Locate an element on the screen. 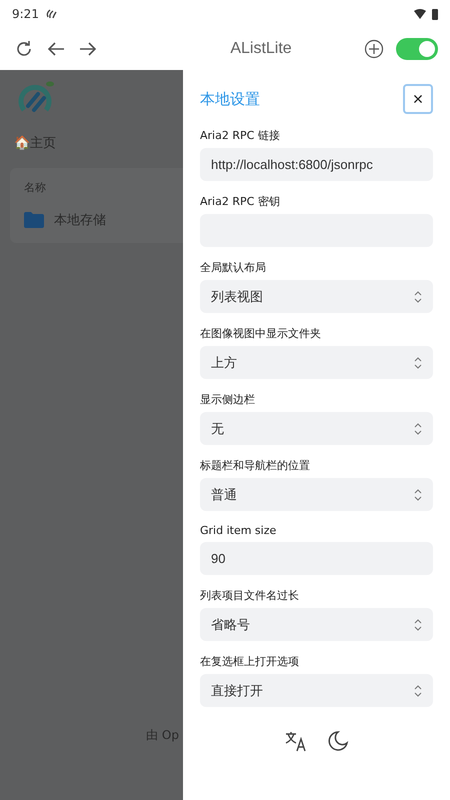 Image resolution: width=450 pixels, height=800 pixels. input-field: 90 is located at coordinates (316, 558).